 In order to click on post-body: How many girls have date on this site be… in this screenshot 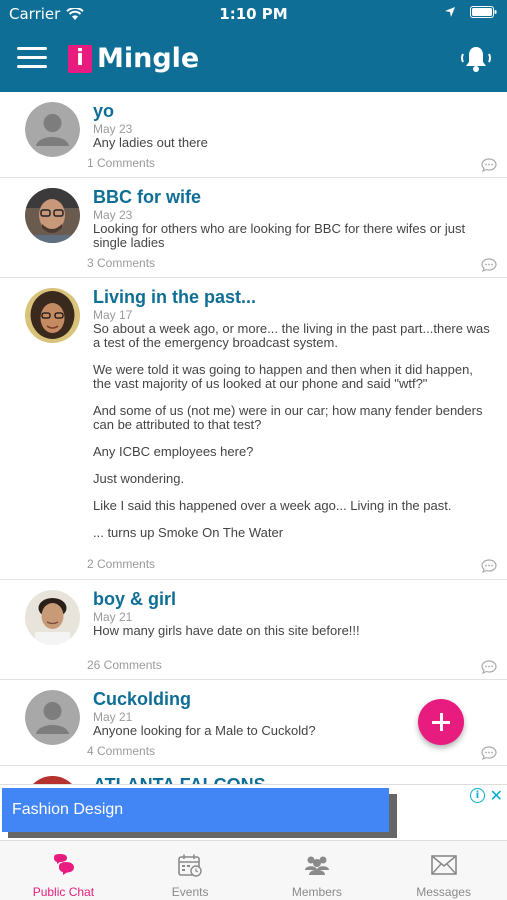, I will do `click(226, 630)`.